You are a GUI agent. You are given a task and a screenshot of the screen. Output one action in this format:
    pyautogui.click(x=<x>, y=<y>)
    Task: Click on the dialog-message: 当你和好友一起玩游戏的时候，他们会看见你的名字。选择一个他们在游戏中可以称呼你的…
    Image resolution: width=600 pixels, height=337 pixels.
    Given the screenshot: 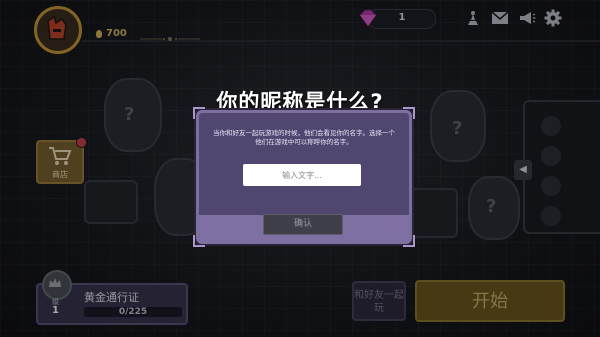 What is the action you would take?
    pyautogui.click(x=304, y=137)
    